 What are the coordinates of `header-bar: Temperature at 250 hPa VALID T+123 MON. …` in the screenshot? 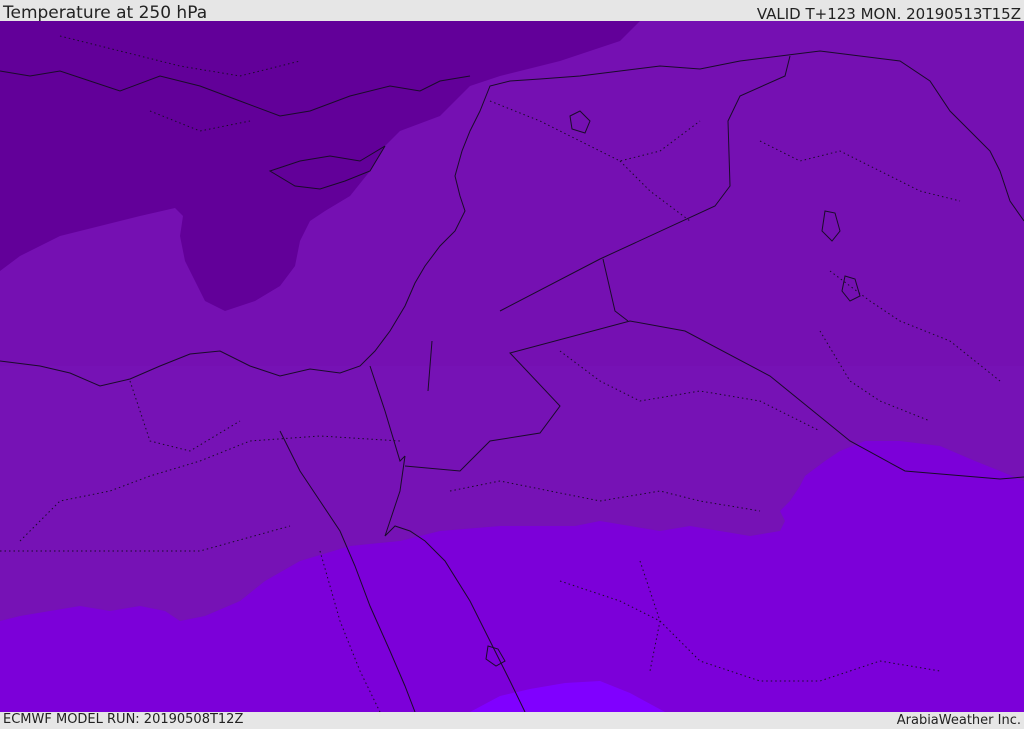 It's located at (512, 11).